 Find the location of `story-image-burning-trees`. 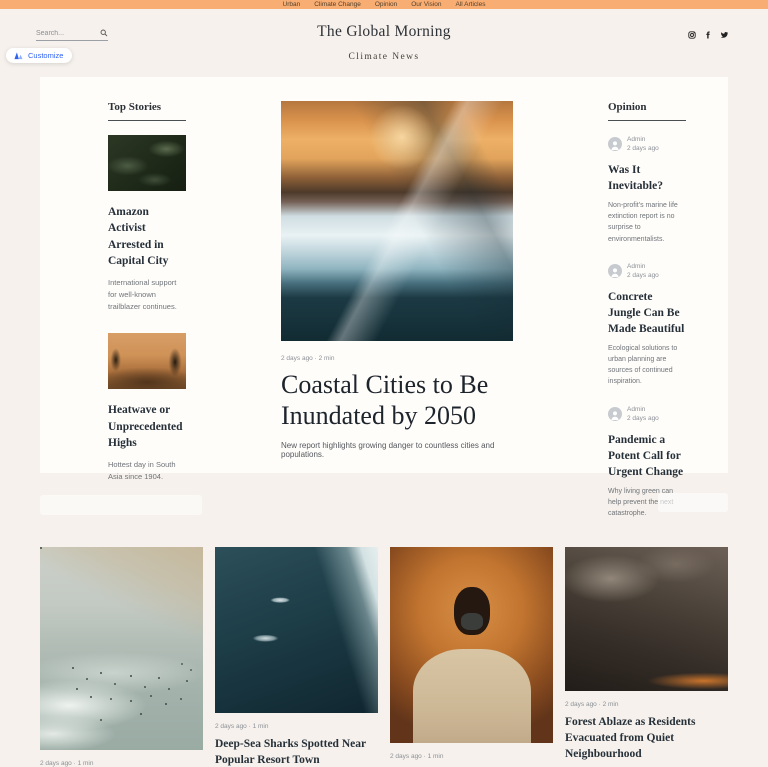

story-image-burning-trees is located at coordinates (147, 361).